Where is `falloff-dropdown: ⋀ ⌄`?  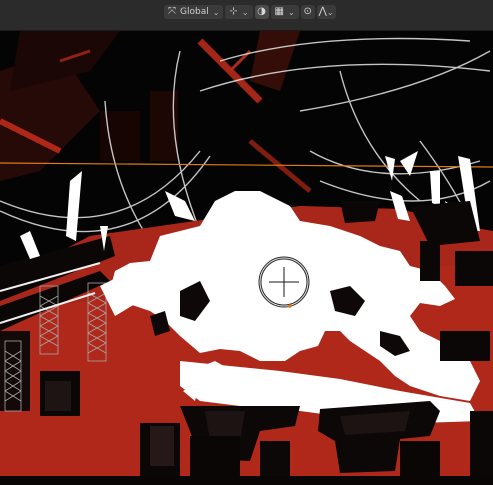 falloff-dropdown: ⋀ ⌄ is located at coordinates (326, 12).